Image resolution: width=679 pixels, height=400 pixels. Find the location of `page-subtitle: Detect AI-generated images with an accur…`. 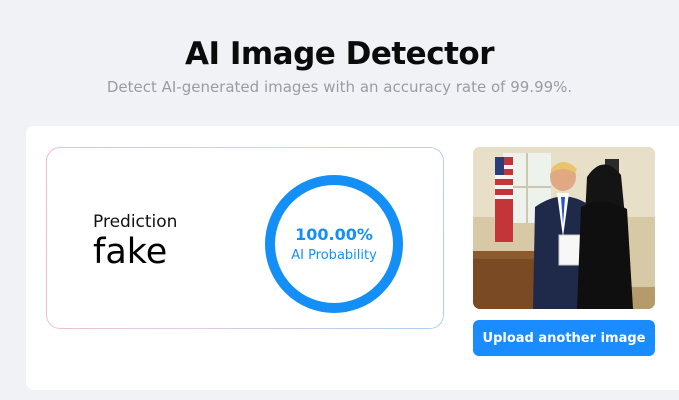

page-subtitle: Detect AI-generated images with an accur… is located at coordinates (339, 87).